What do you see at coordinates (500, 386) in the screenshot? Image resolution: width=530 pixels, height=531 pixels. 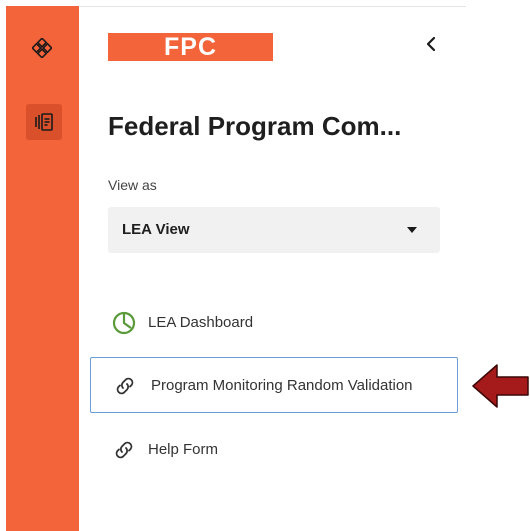 I see `red-arrow-icon` at bounding box center [500, 386].